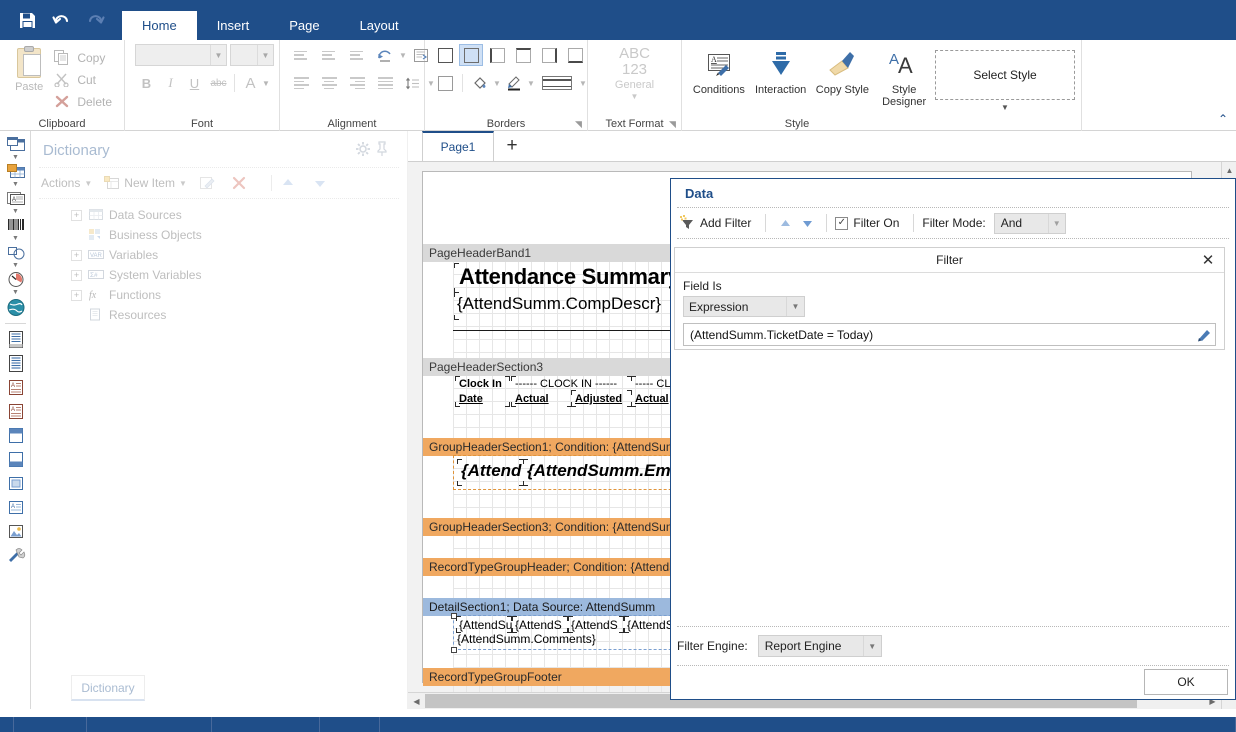  Describe the element at coordinates (15, 308) in the screenshot. I see `rail-item-globe` at that location.